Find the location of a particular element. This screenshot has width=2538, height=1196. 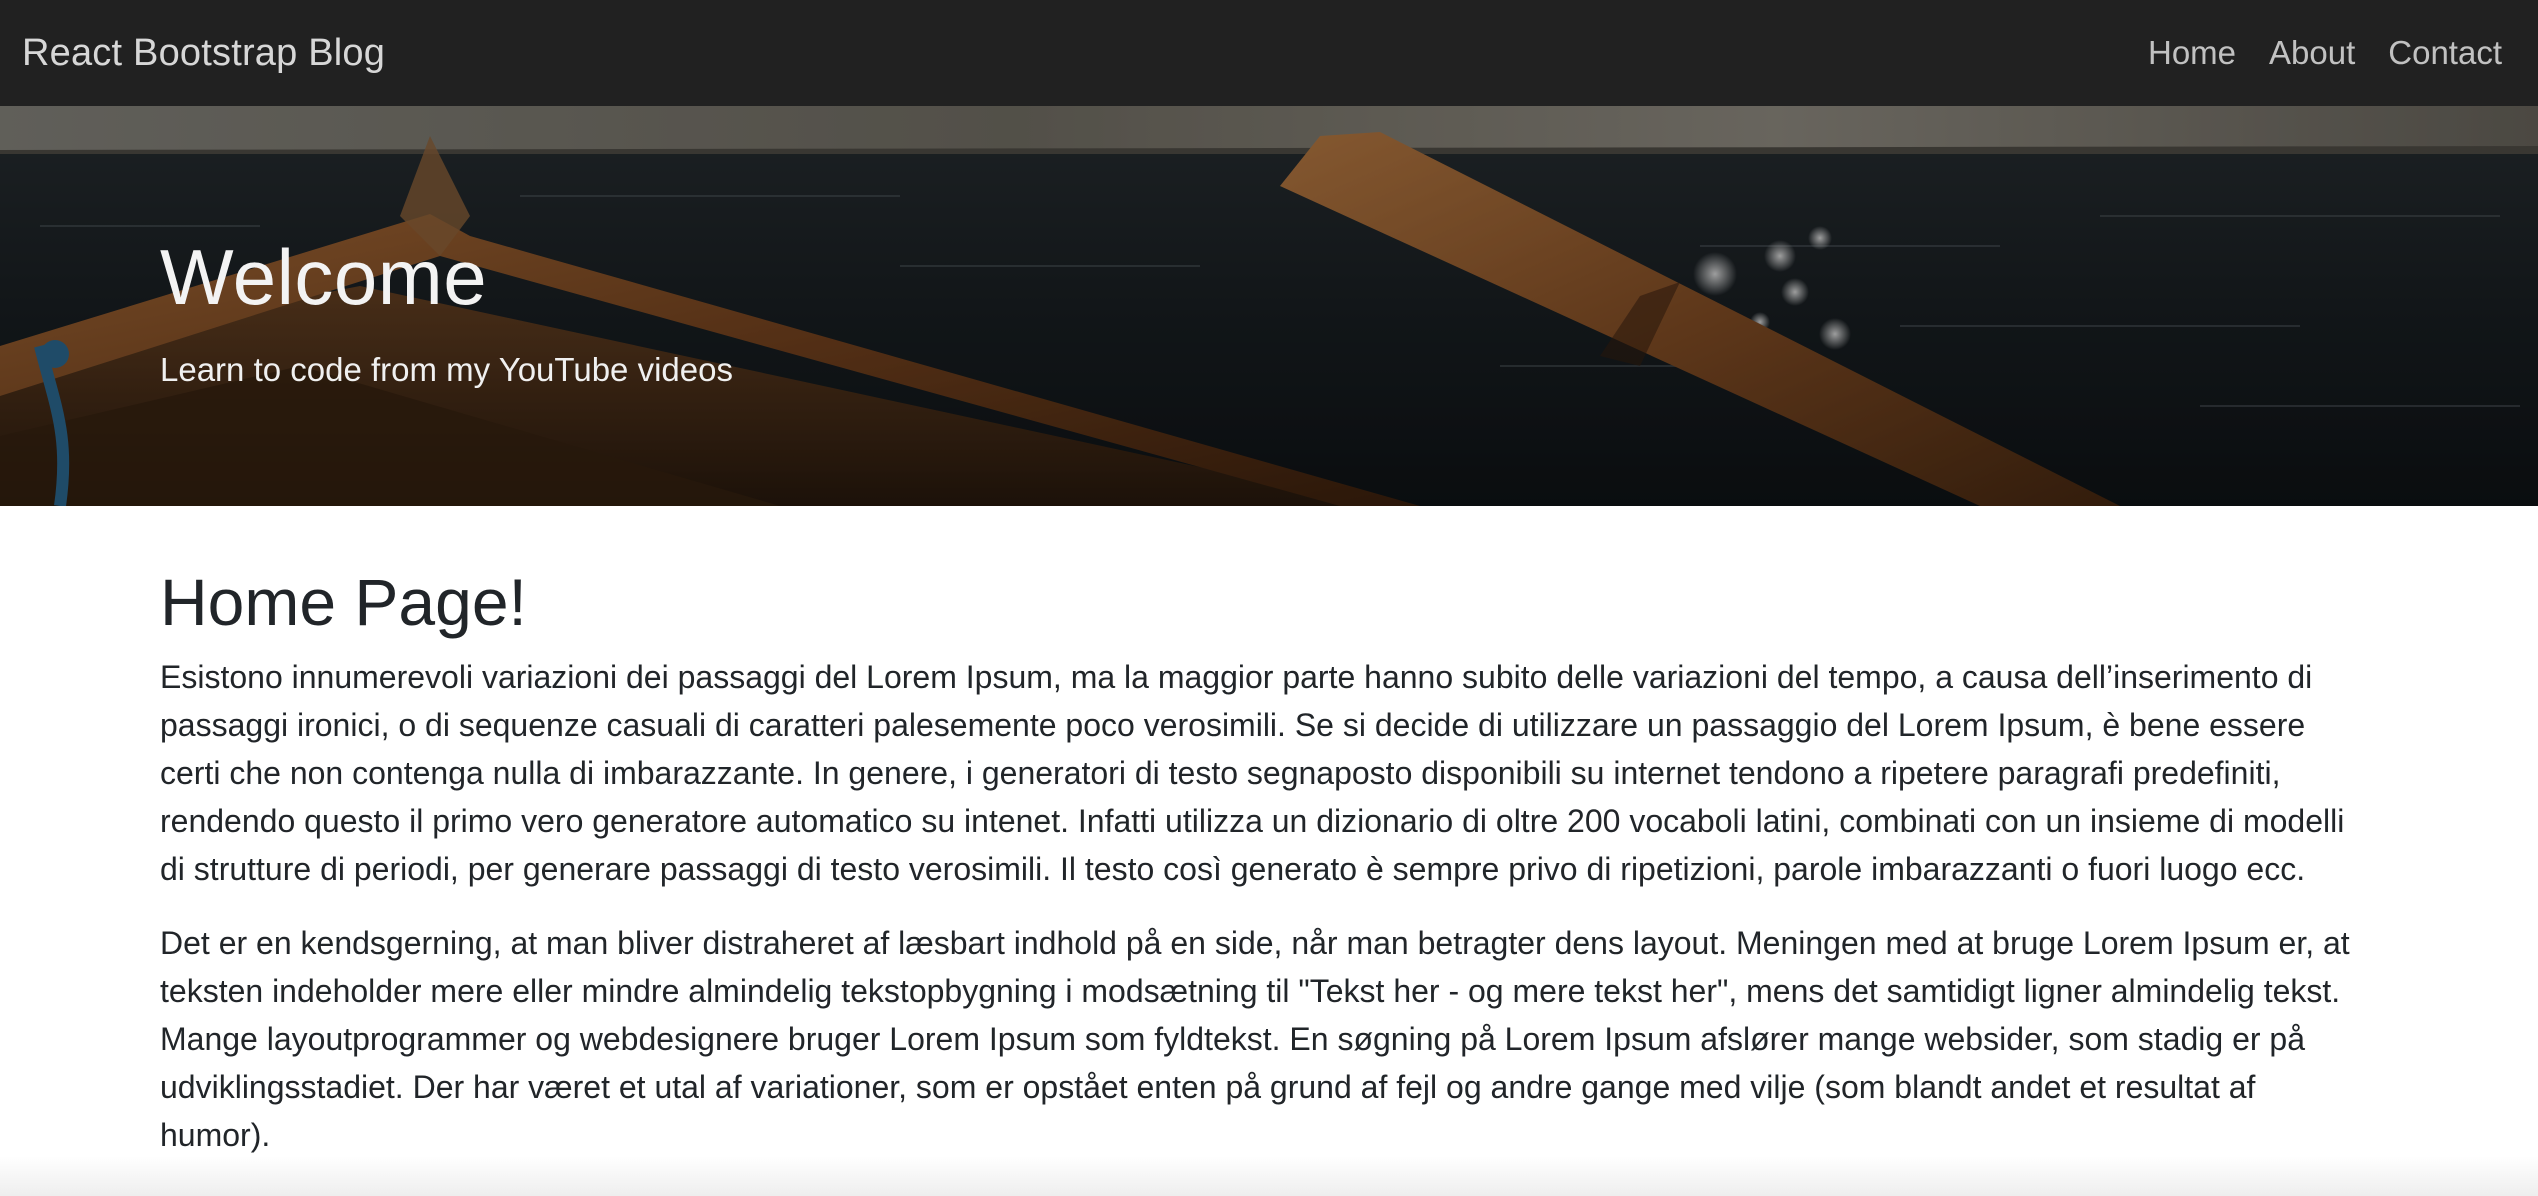

nav-links: Home About Contact is located at coordinates (2325, 53).